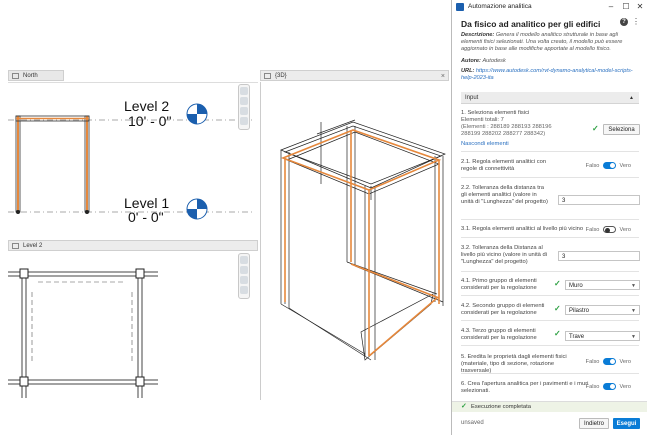  What do you see at coordinates (621, 129) in the screenshot?
I see `select-elements-button: Seleziona` at bounding box center [621, 129].